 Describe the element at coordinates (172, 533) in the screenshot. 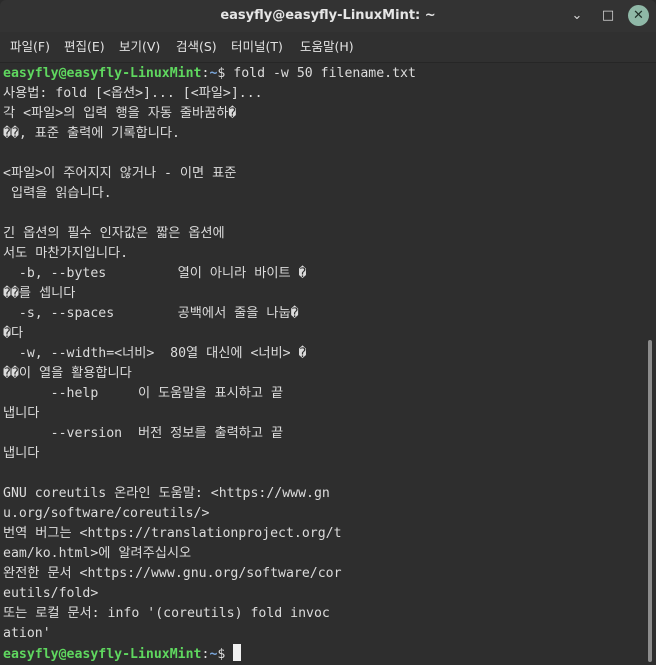

I see `output-line: 번역 버그는 <https://translationproject.org/t` at that location.